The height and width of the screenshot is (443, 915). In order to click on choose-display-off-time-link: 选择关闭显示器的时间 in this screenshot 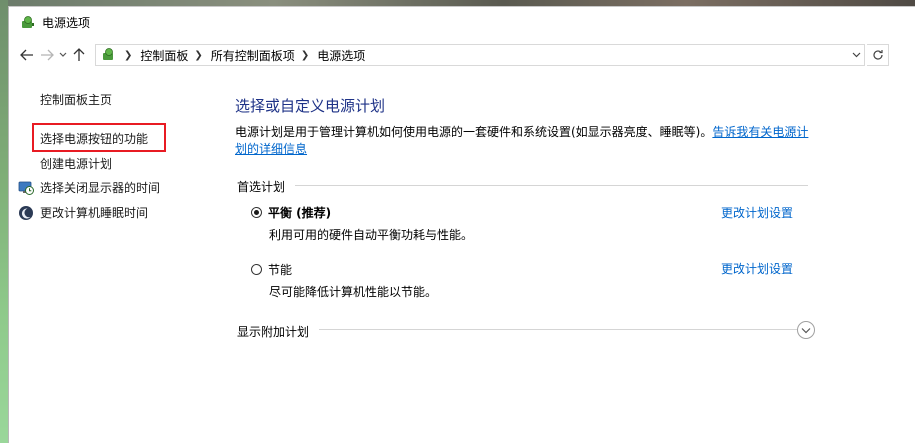, I will do `click(89, 187)`.